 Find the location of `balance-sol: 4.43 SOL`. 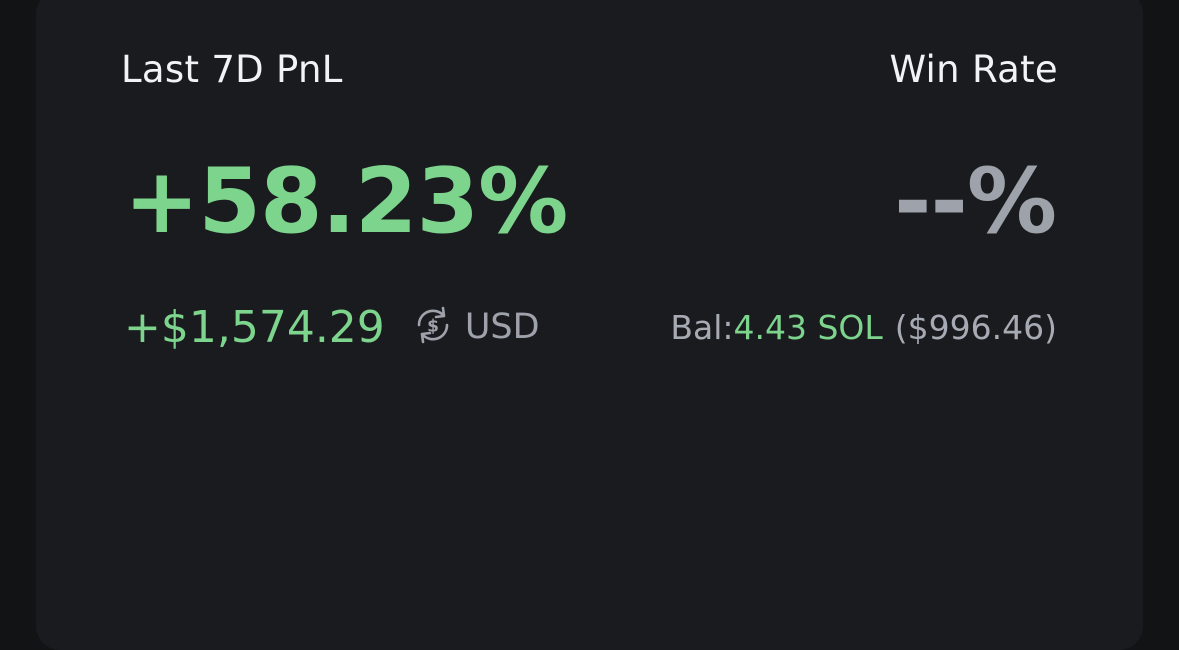

balance-sol: 4.43 SOL is located at coordinates (808, 327).